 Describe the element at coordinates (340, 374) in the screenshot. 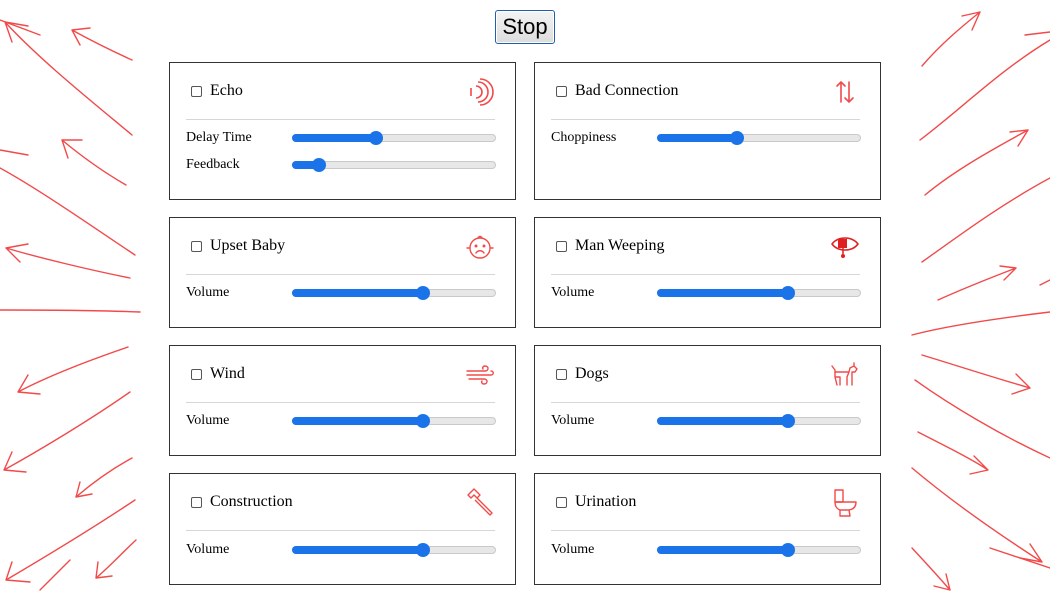

I see `panel-header: Wind` at that location.